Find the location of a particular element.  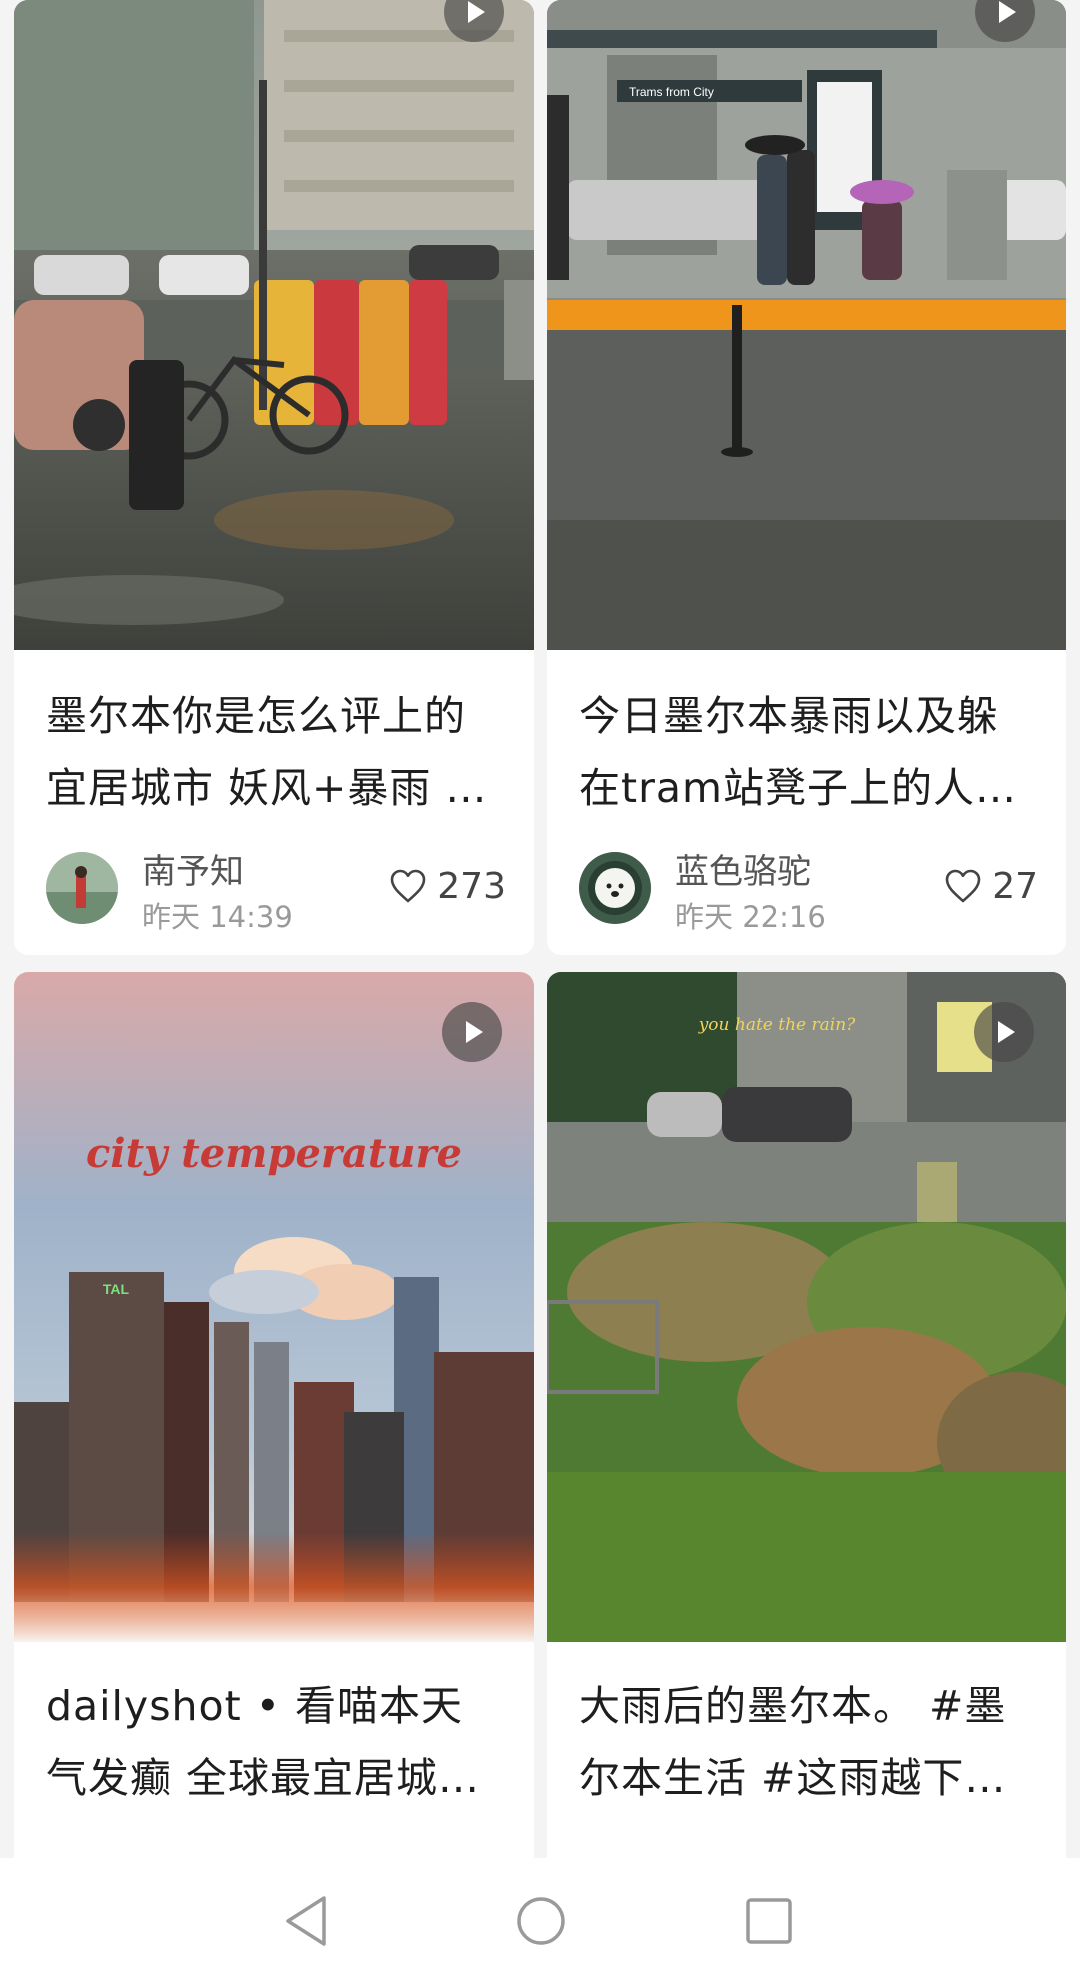

post-meta: 南予知 昨天 14:39 273 is located at coordinates (274, 886).